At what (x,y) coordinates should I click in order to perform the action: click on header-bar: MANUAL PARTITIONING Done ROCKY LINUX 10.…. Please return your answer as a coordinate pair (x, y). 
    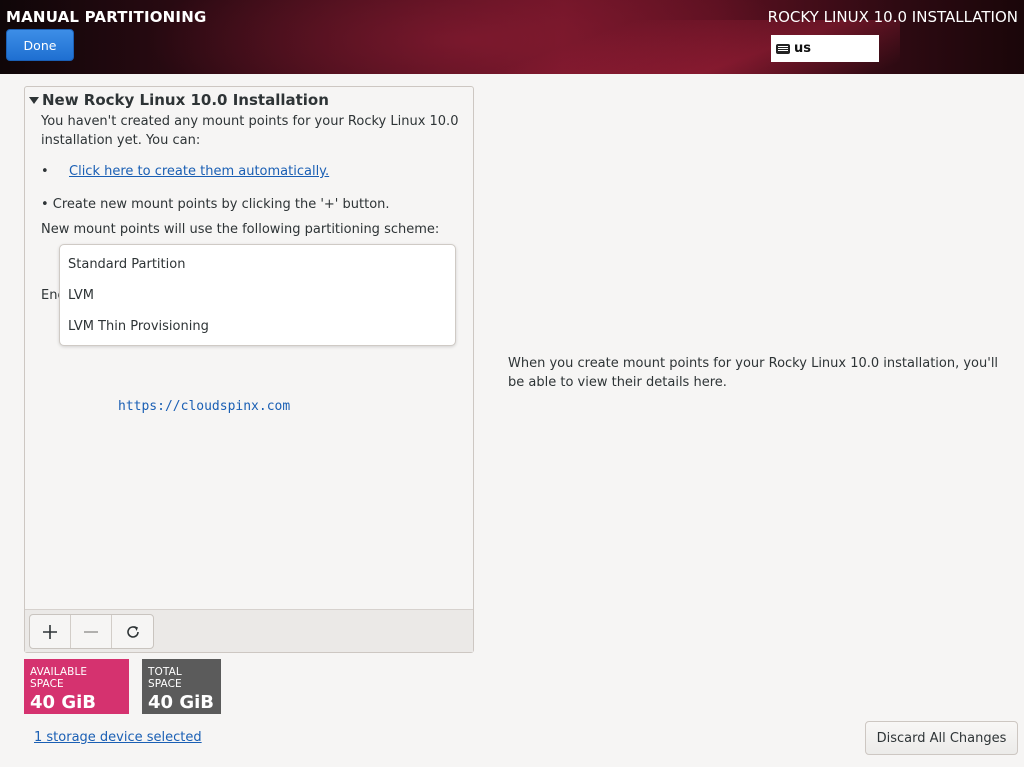
    Looking at the image, I should click on (512, 37).